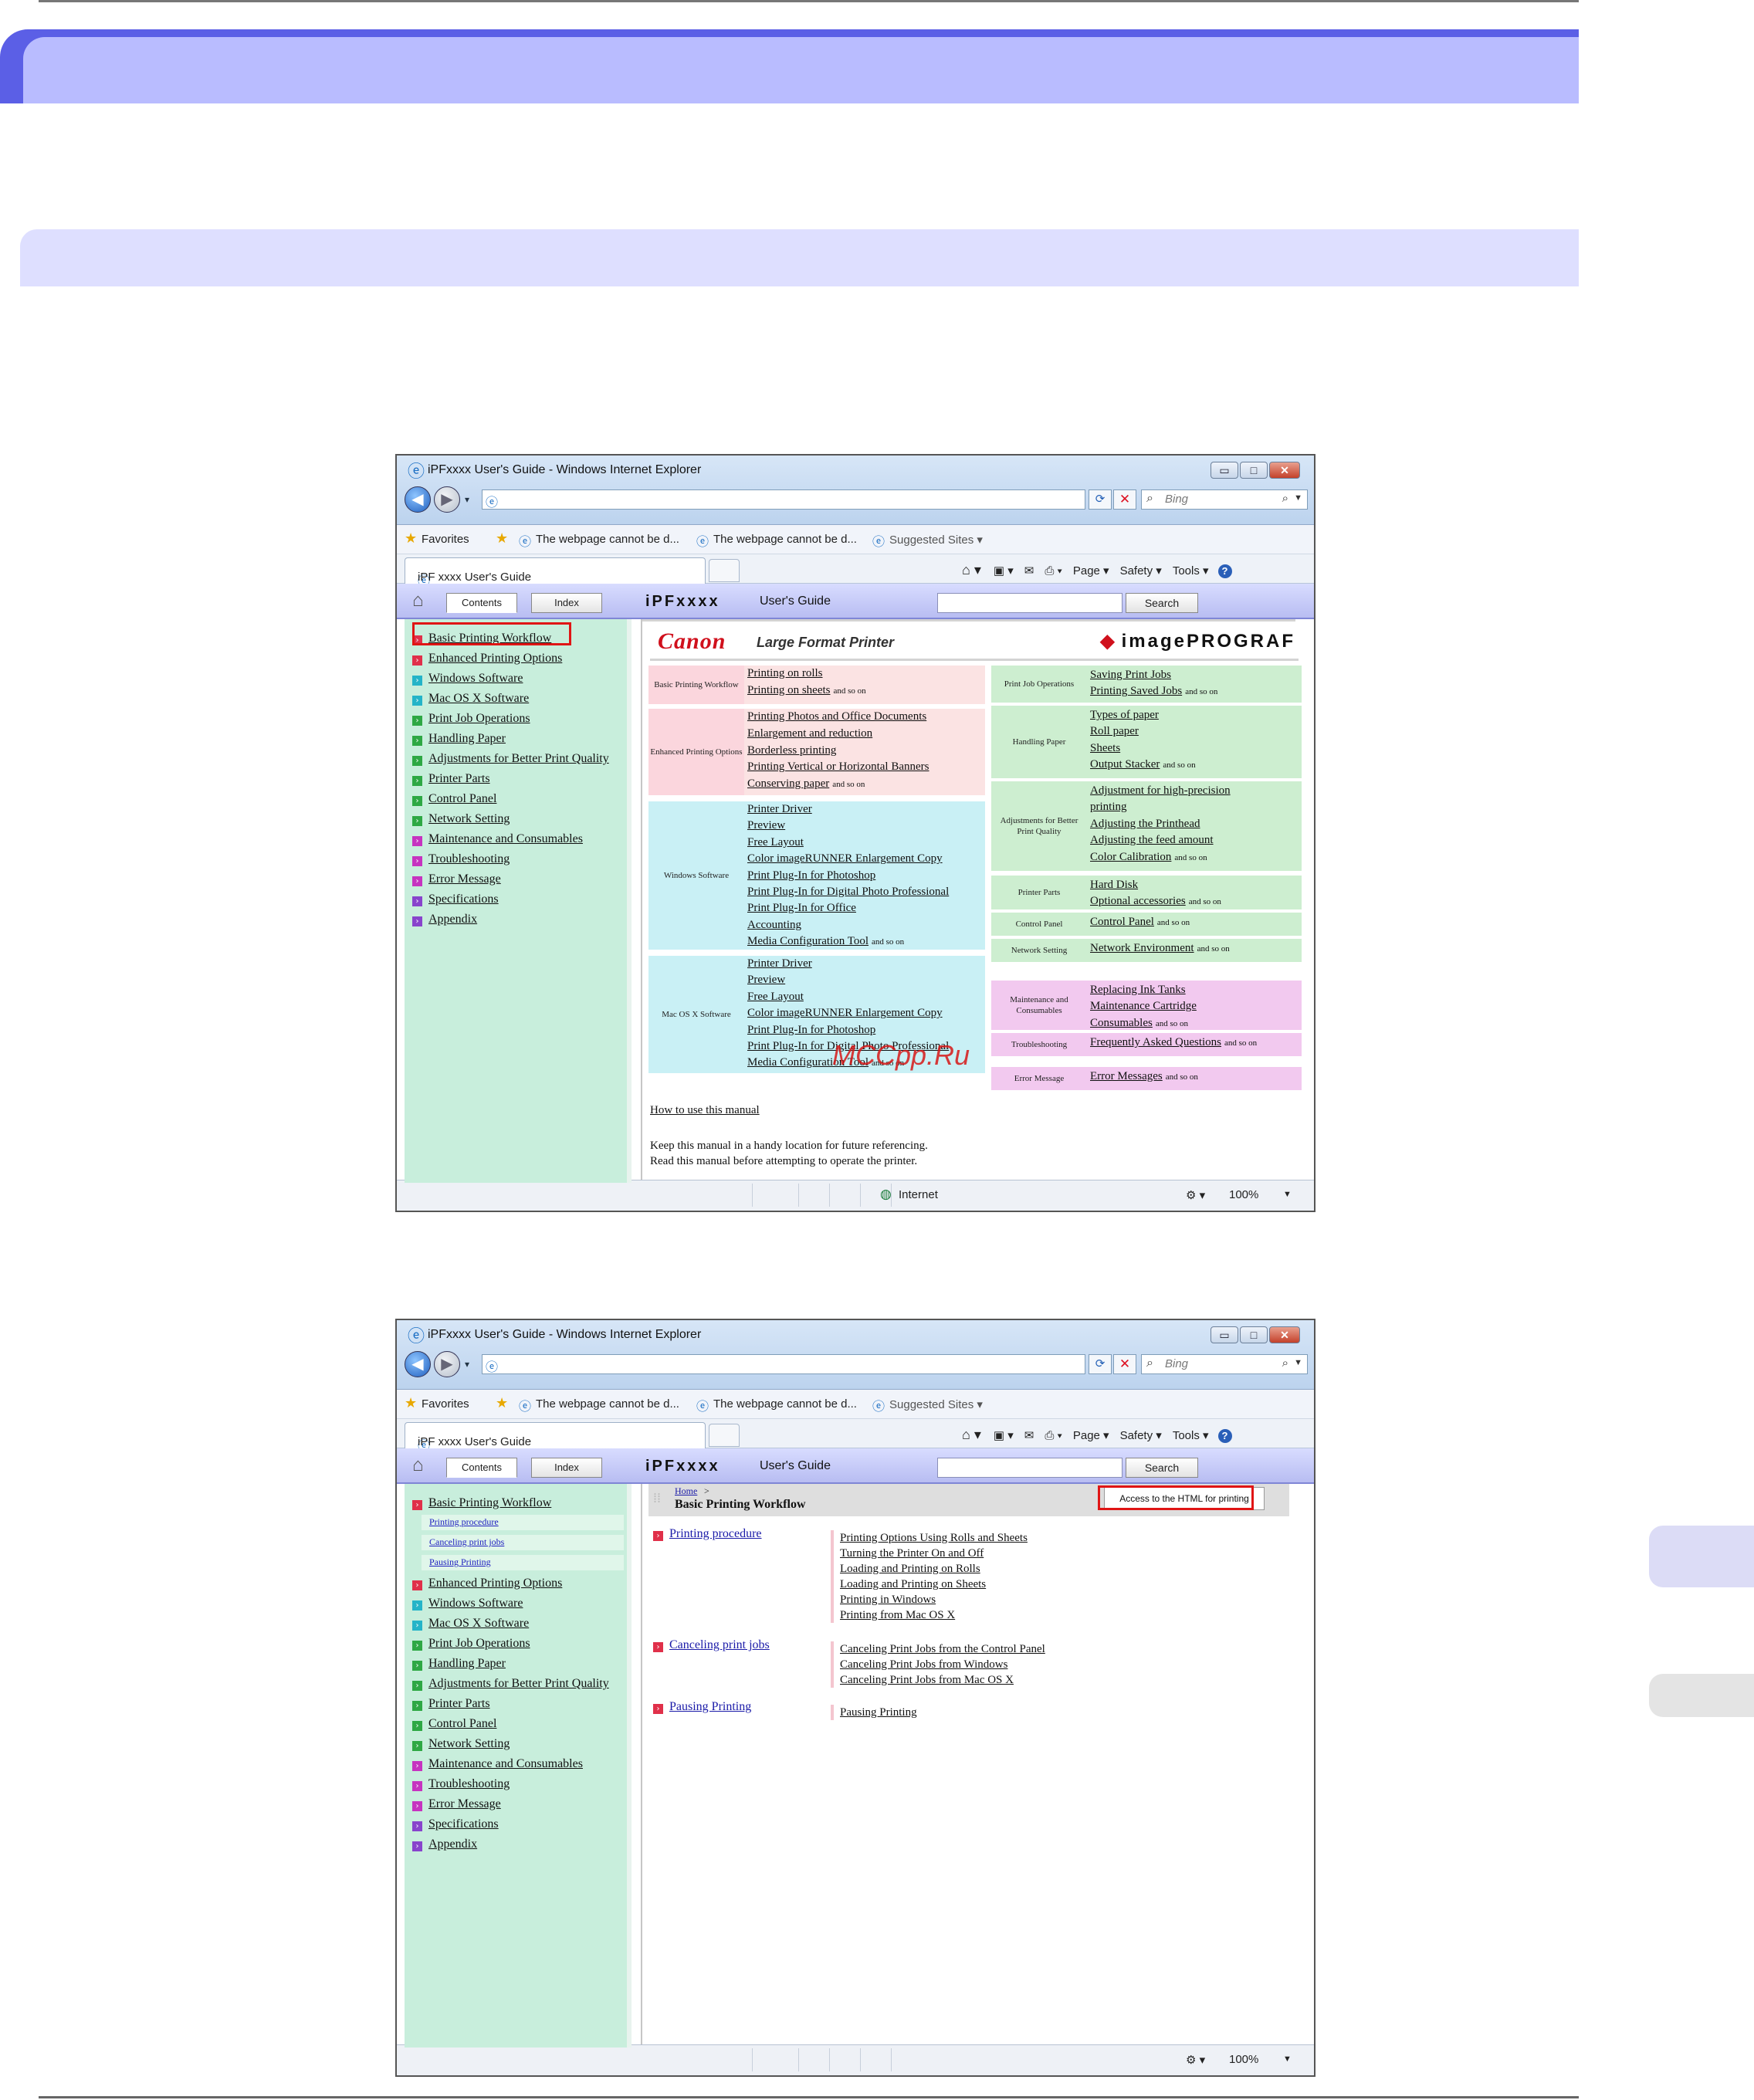 The width and height of the screenshot is (1754, 2100). What do you see at coordinates (467, 500) in the screenshot?
I see `recent-pages-dropdown-icon: ▾` at bounding box center [467, 500].